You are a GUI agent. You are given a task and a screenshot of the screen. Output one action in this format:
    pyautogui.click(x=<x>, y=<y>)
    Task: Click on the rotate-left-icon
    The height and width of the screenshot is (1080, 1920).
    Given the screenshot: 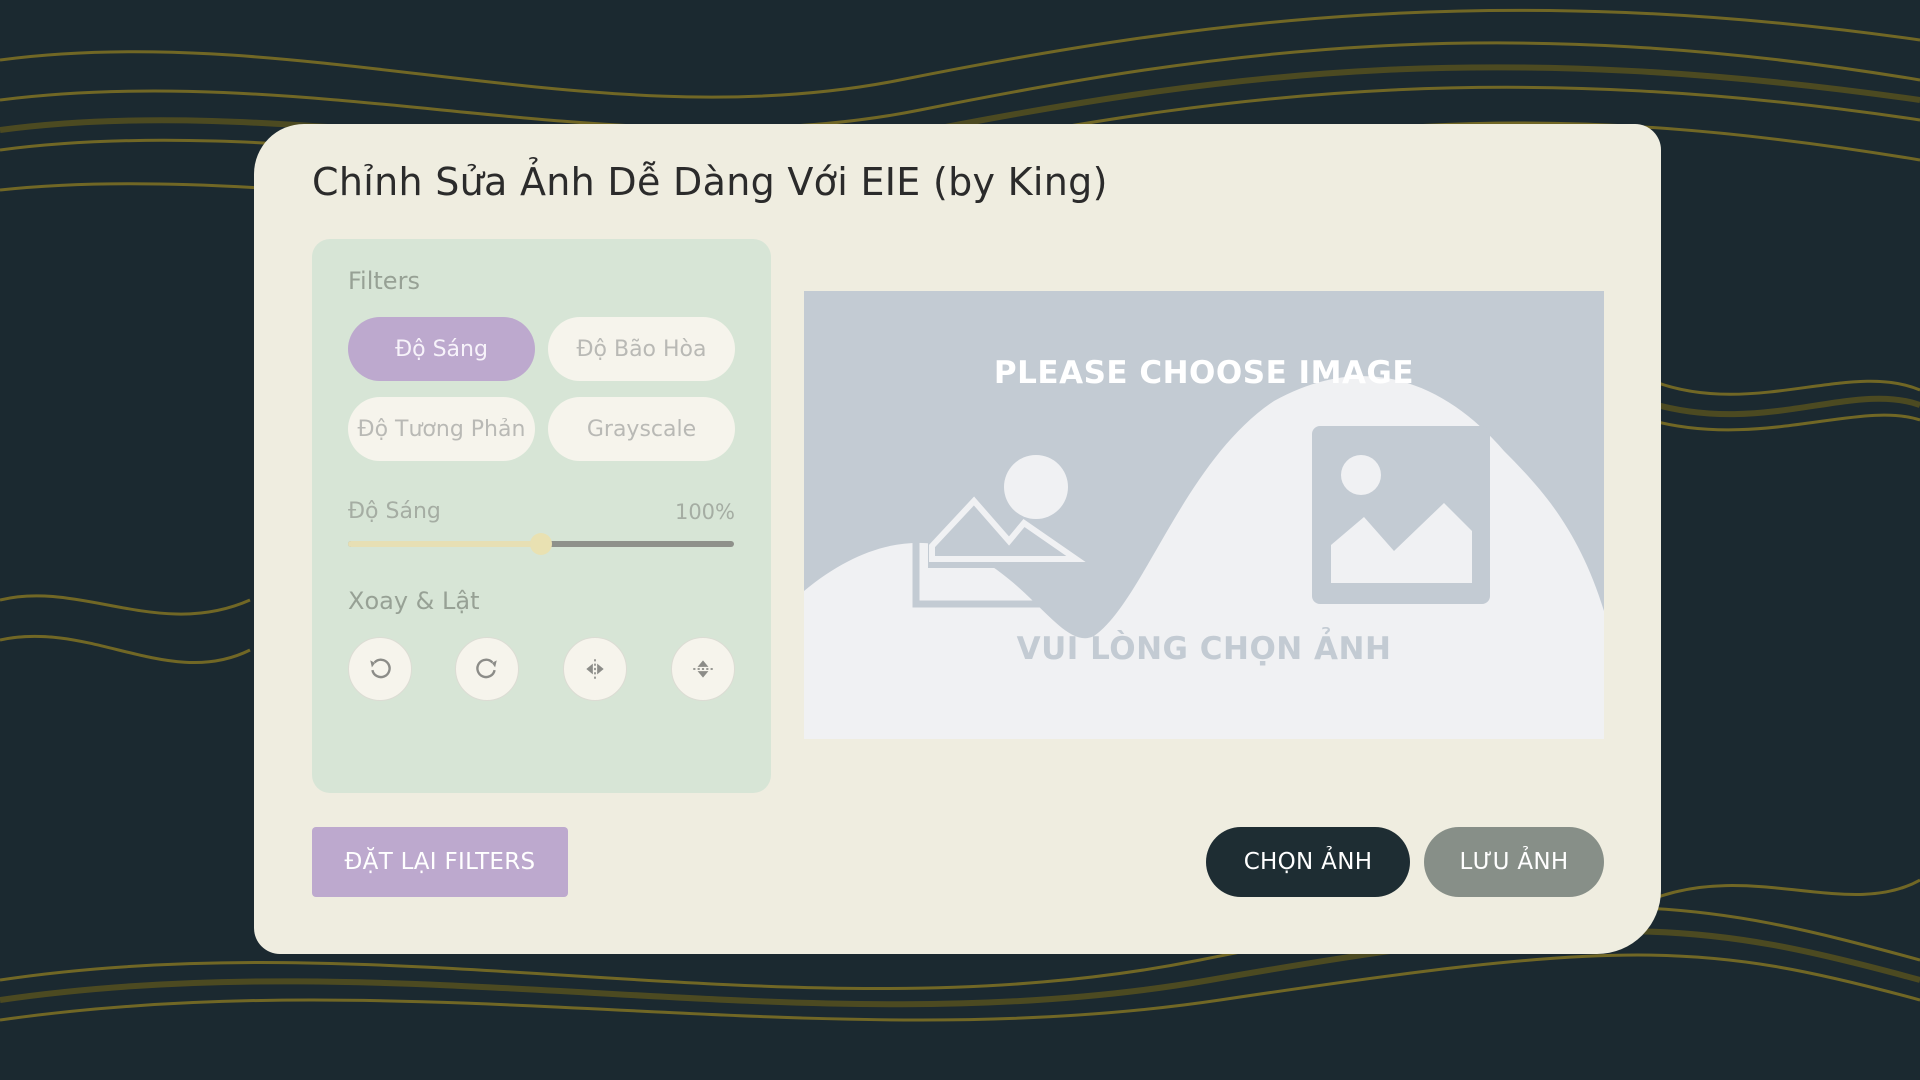 What is the action you would take?
    pyautogui.click(x=380, y=668)
    